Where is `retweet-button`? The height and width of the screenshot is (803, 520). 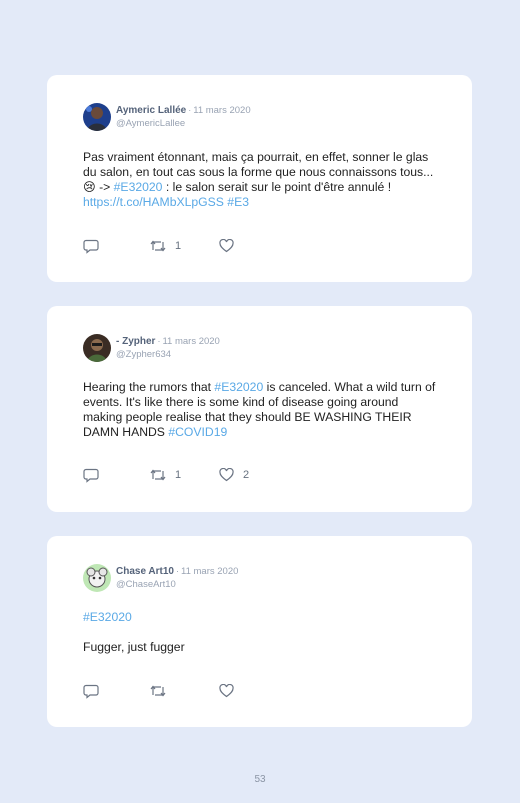
retweet-button is located at coordinates (162, 691).